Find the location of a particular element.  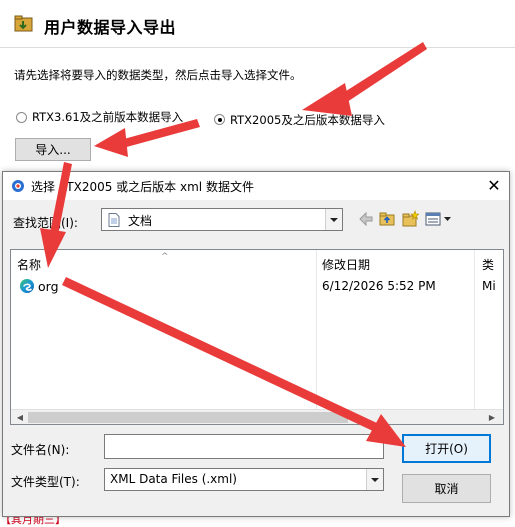

lookin-dropdown: 文档 is located at coordinates (222, 219).